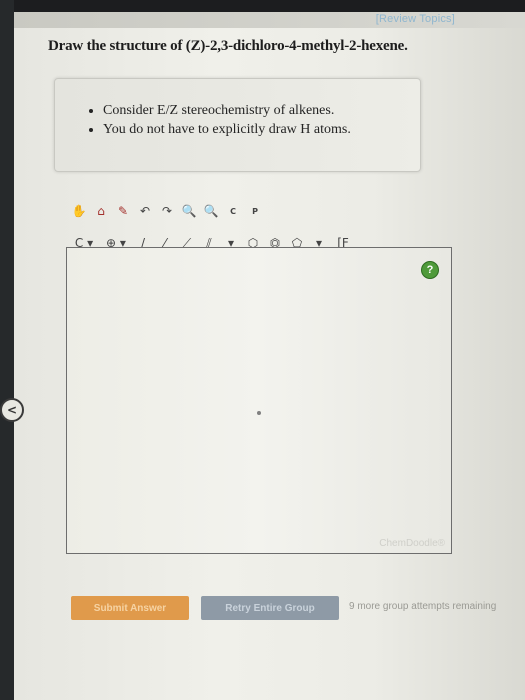 This screenshot has height=700, width=525. Describe the element at coordinates (423, 606) in the screenshot. I see `attempts-remaining-text: 9 more group attempts remaining` at that location.